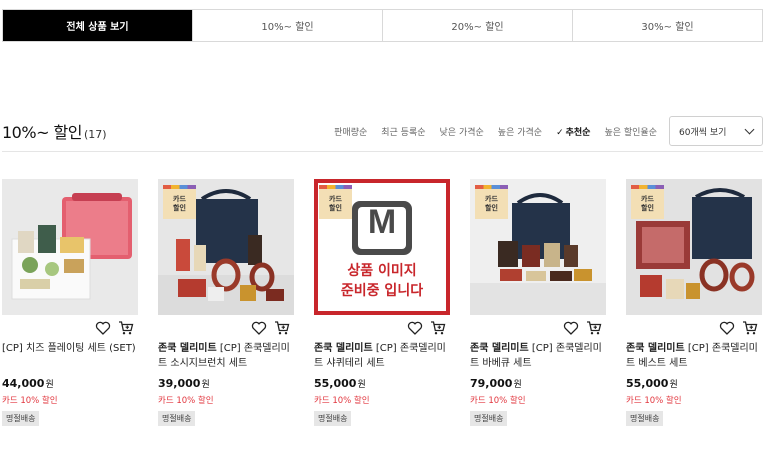 The image size is (769, 454). Describe the element at coordinates (28, 383) in the screenshot. I see `product-price: 44,000원` at that location.